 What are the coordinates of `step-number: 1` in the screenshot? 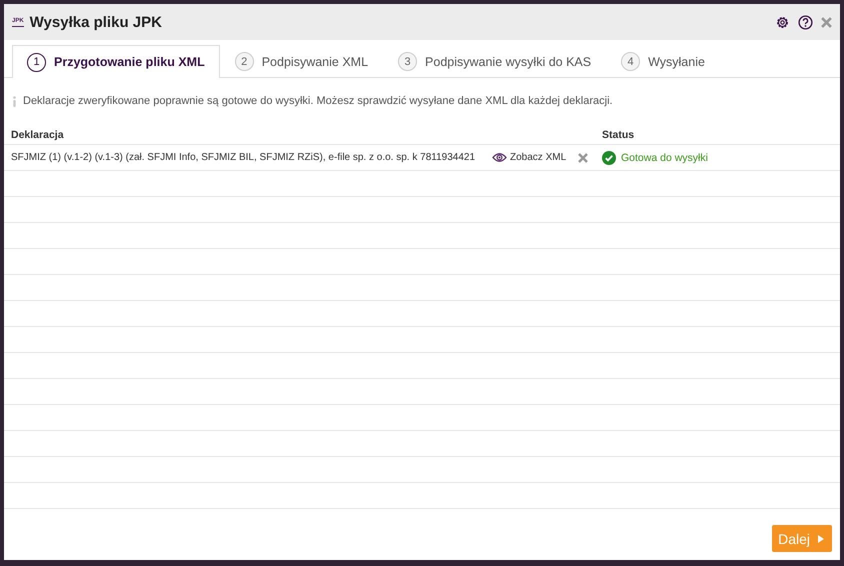 It's located at (36, 62).